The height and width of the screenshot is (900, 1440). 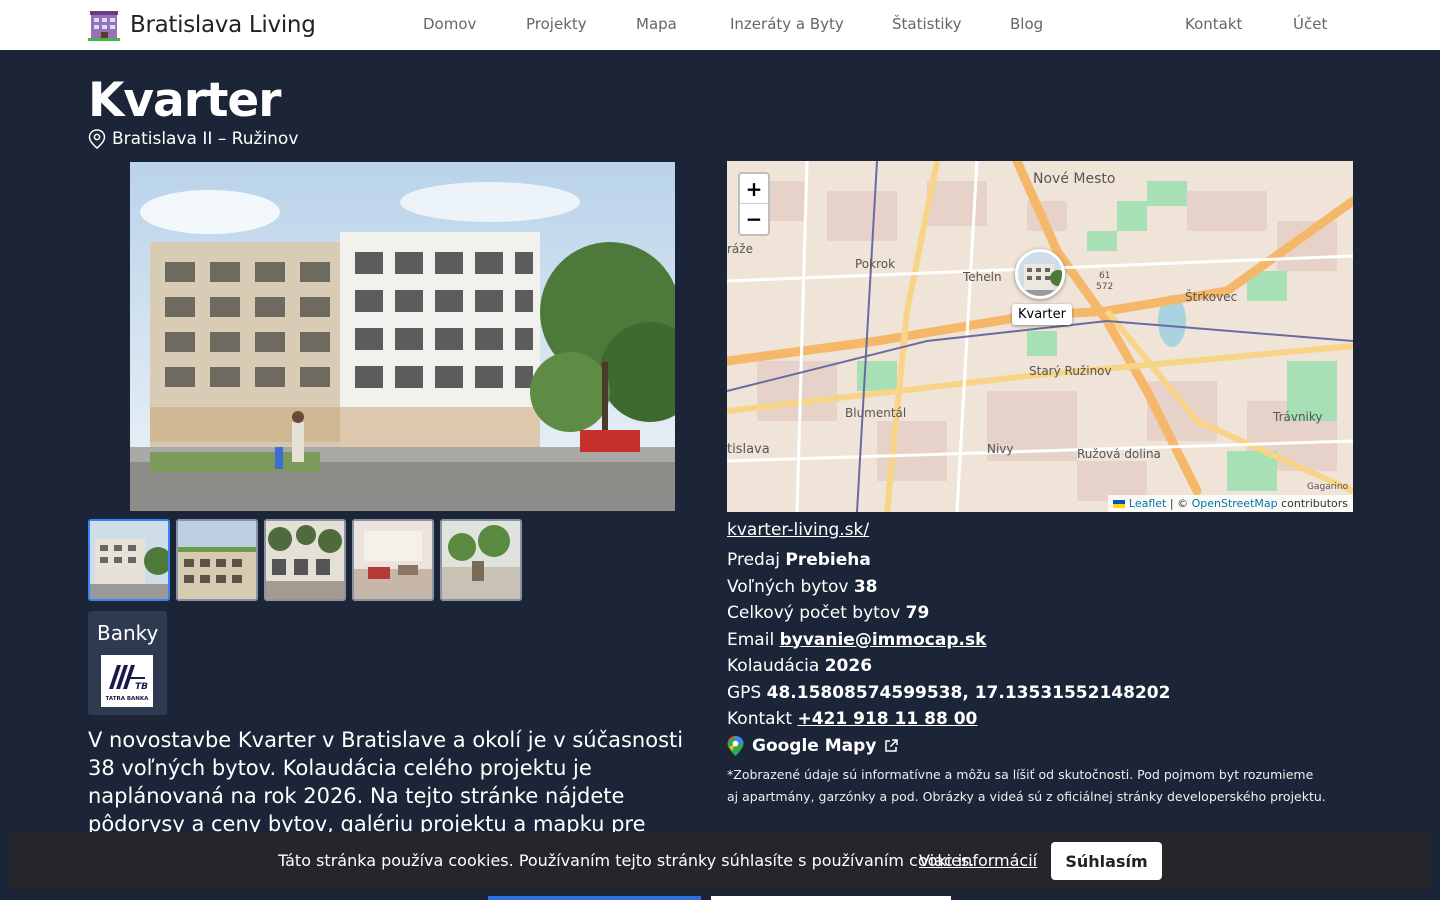 What do you see at coordinates (756, 560) in the screenshot?
I see `sale-label: Predaj` at bounding box center [756, 560].